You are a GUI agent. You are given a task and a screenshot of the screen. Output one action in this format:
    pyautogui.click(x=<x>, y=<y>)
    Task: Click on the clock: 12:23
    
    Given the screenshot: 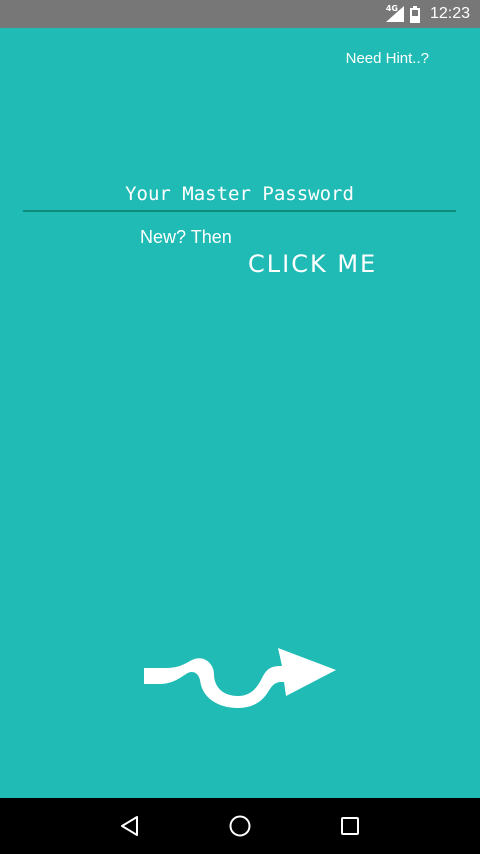 What is the action you would take?
    pyautogui.click(x=449, y=13)
    